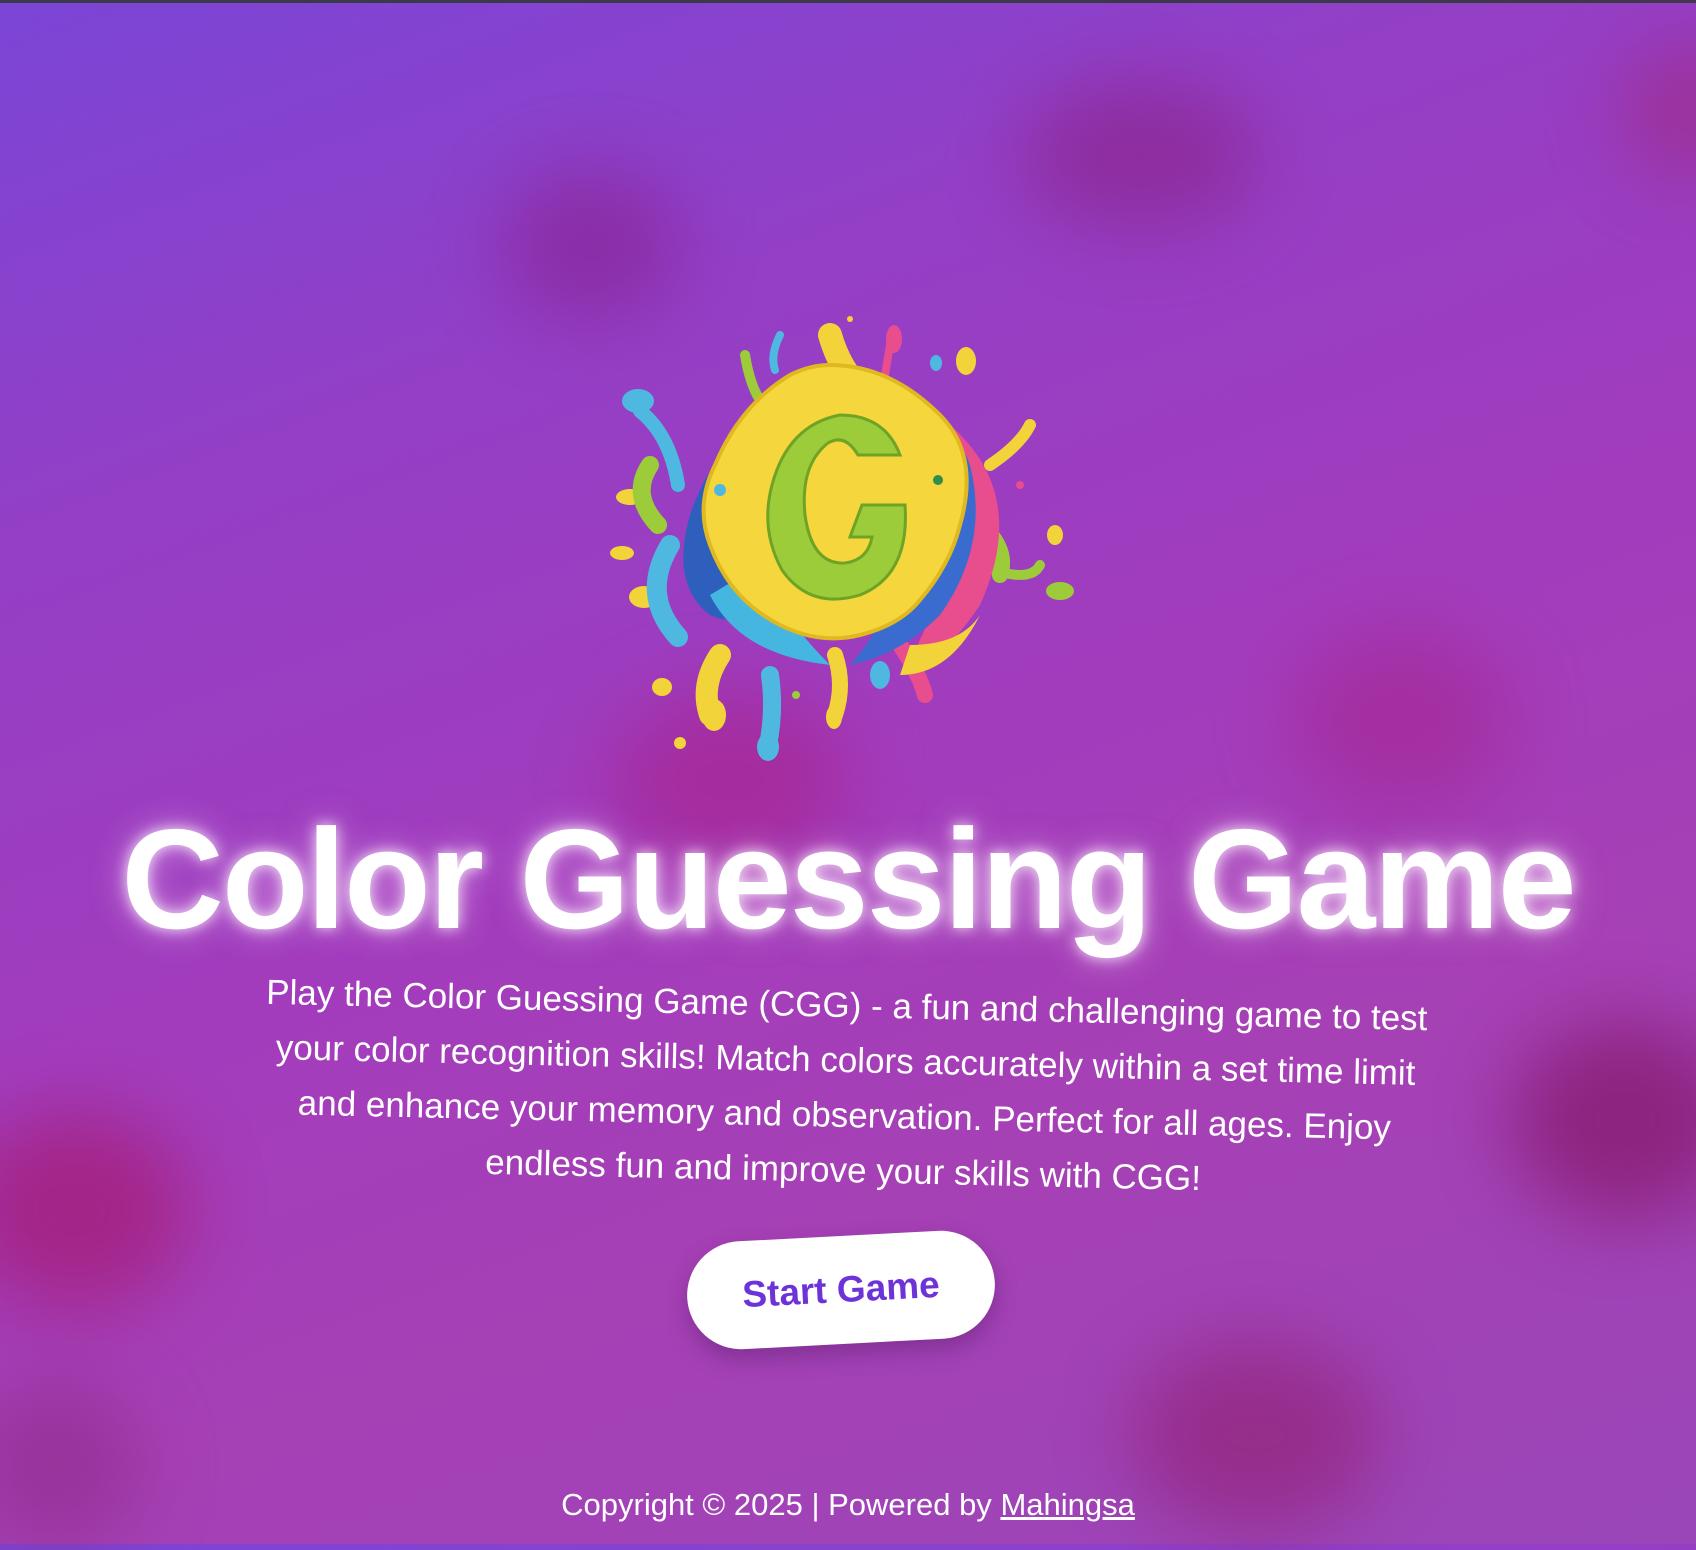 The image size is (1696, 1550). What do you see at coordinates (848, 879) in the screenshot?
I see `page-title: Color Guessing Game` at bounding box center [848, 879].